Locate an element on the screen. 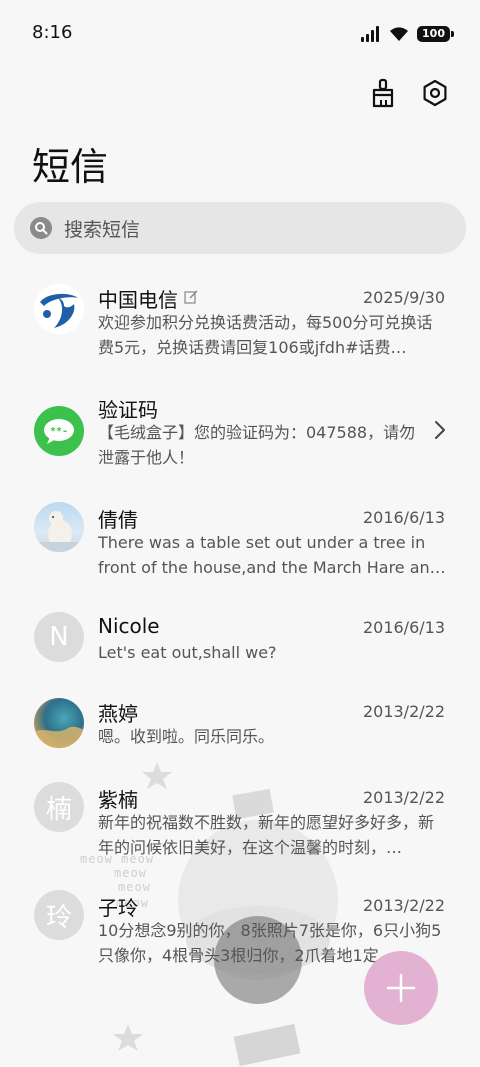 The height and width of the screenshot is (1067, 480). settings-icon is located at coordinates (435, 93).